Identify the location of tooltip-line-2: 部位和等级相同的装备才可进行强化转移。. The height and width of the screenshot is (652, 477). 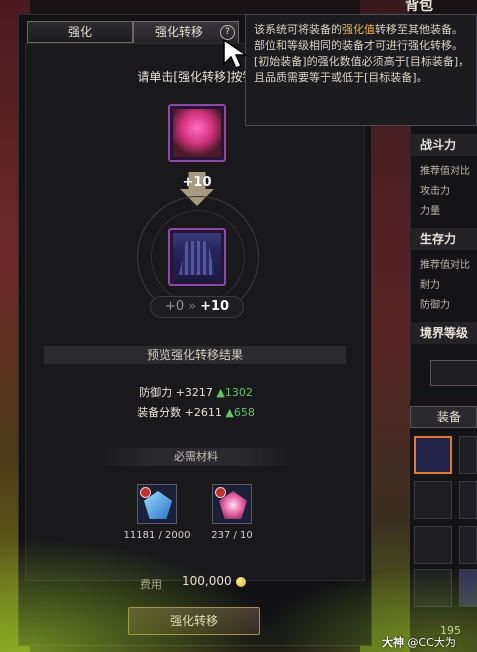
(358, 45).